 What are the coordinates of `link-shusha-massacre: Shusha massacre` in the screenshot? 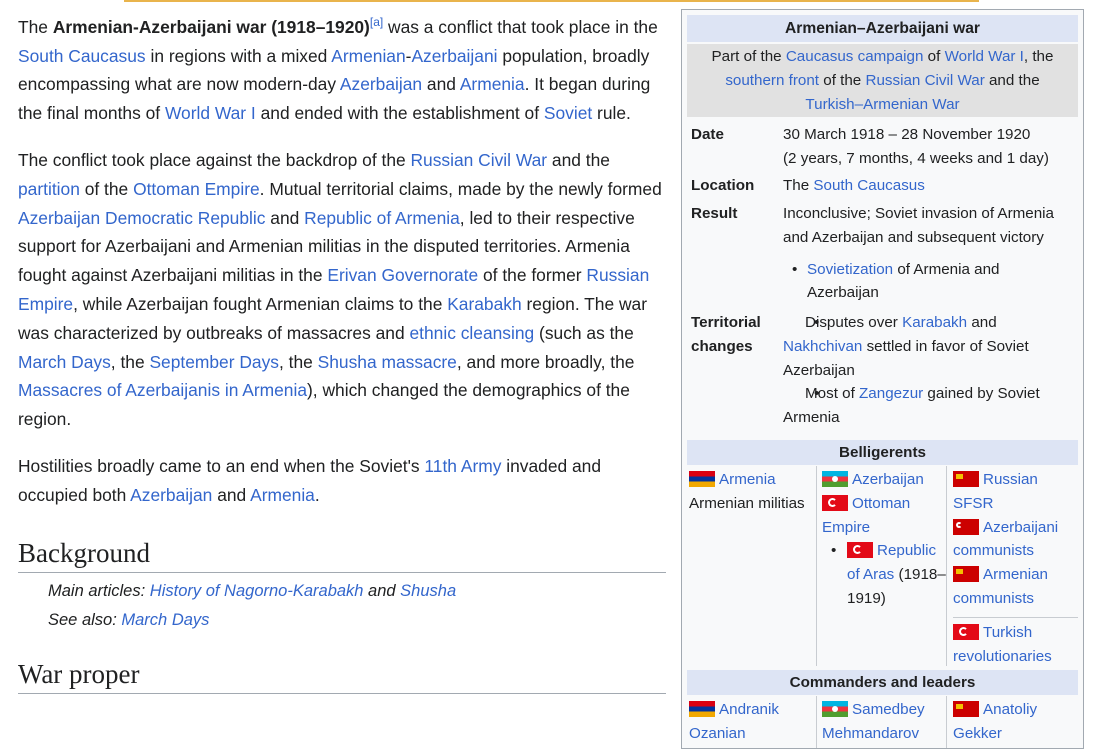 It's located at (387, 362).